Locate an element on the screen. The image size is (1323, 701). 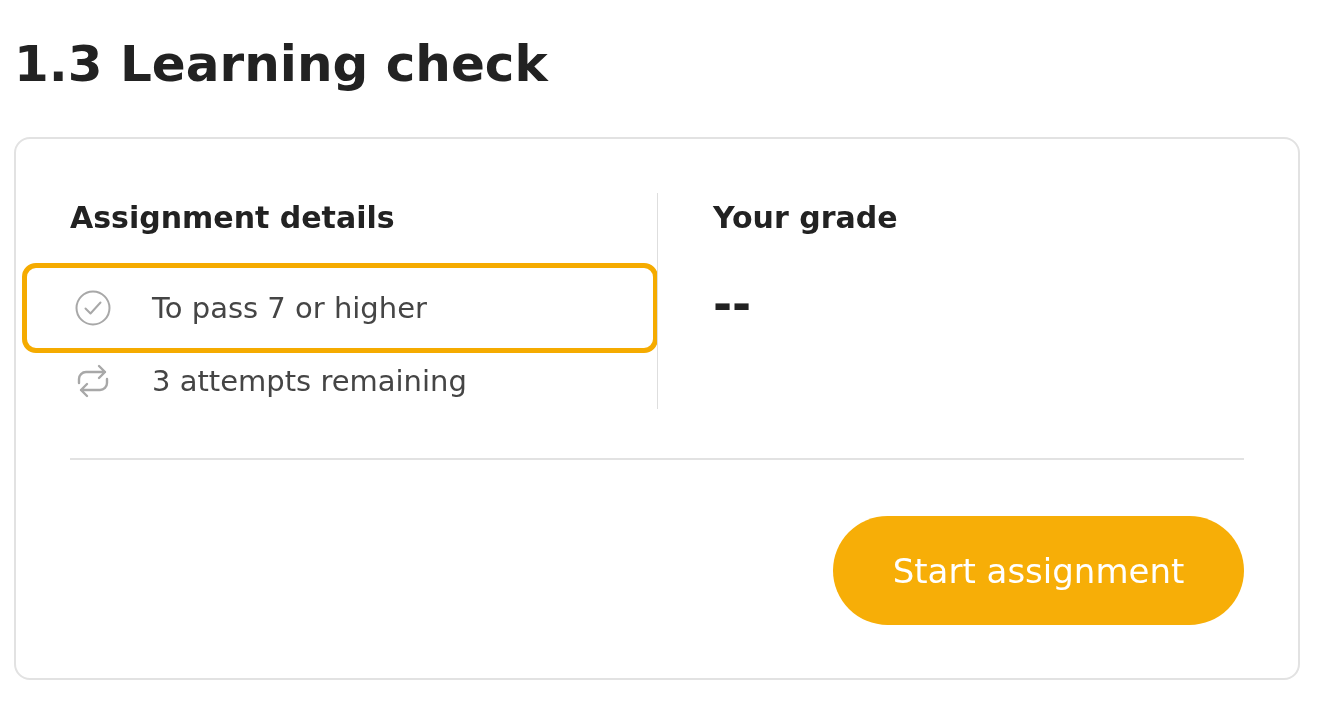
section-heading: Assignment details is located at coordinates (232, 218).